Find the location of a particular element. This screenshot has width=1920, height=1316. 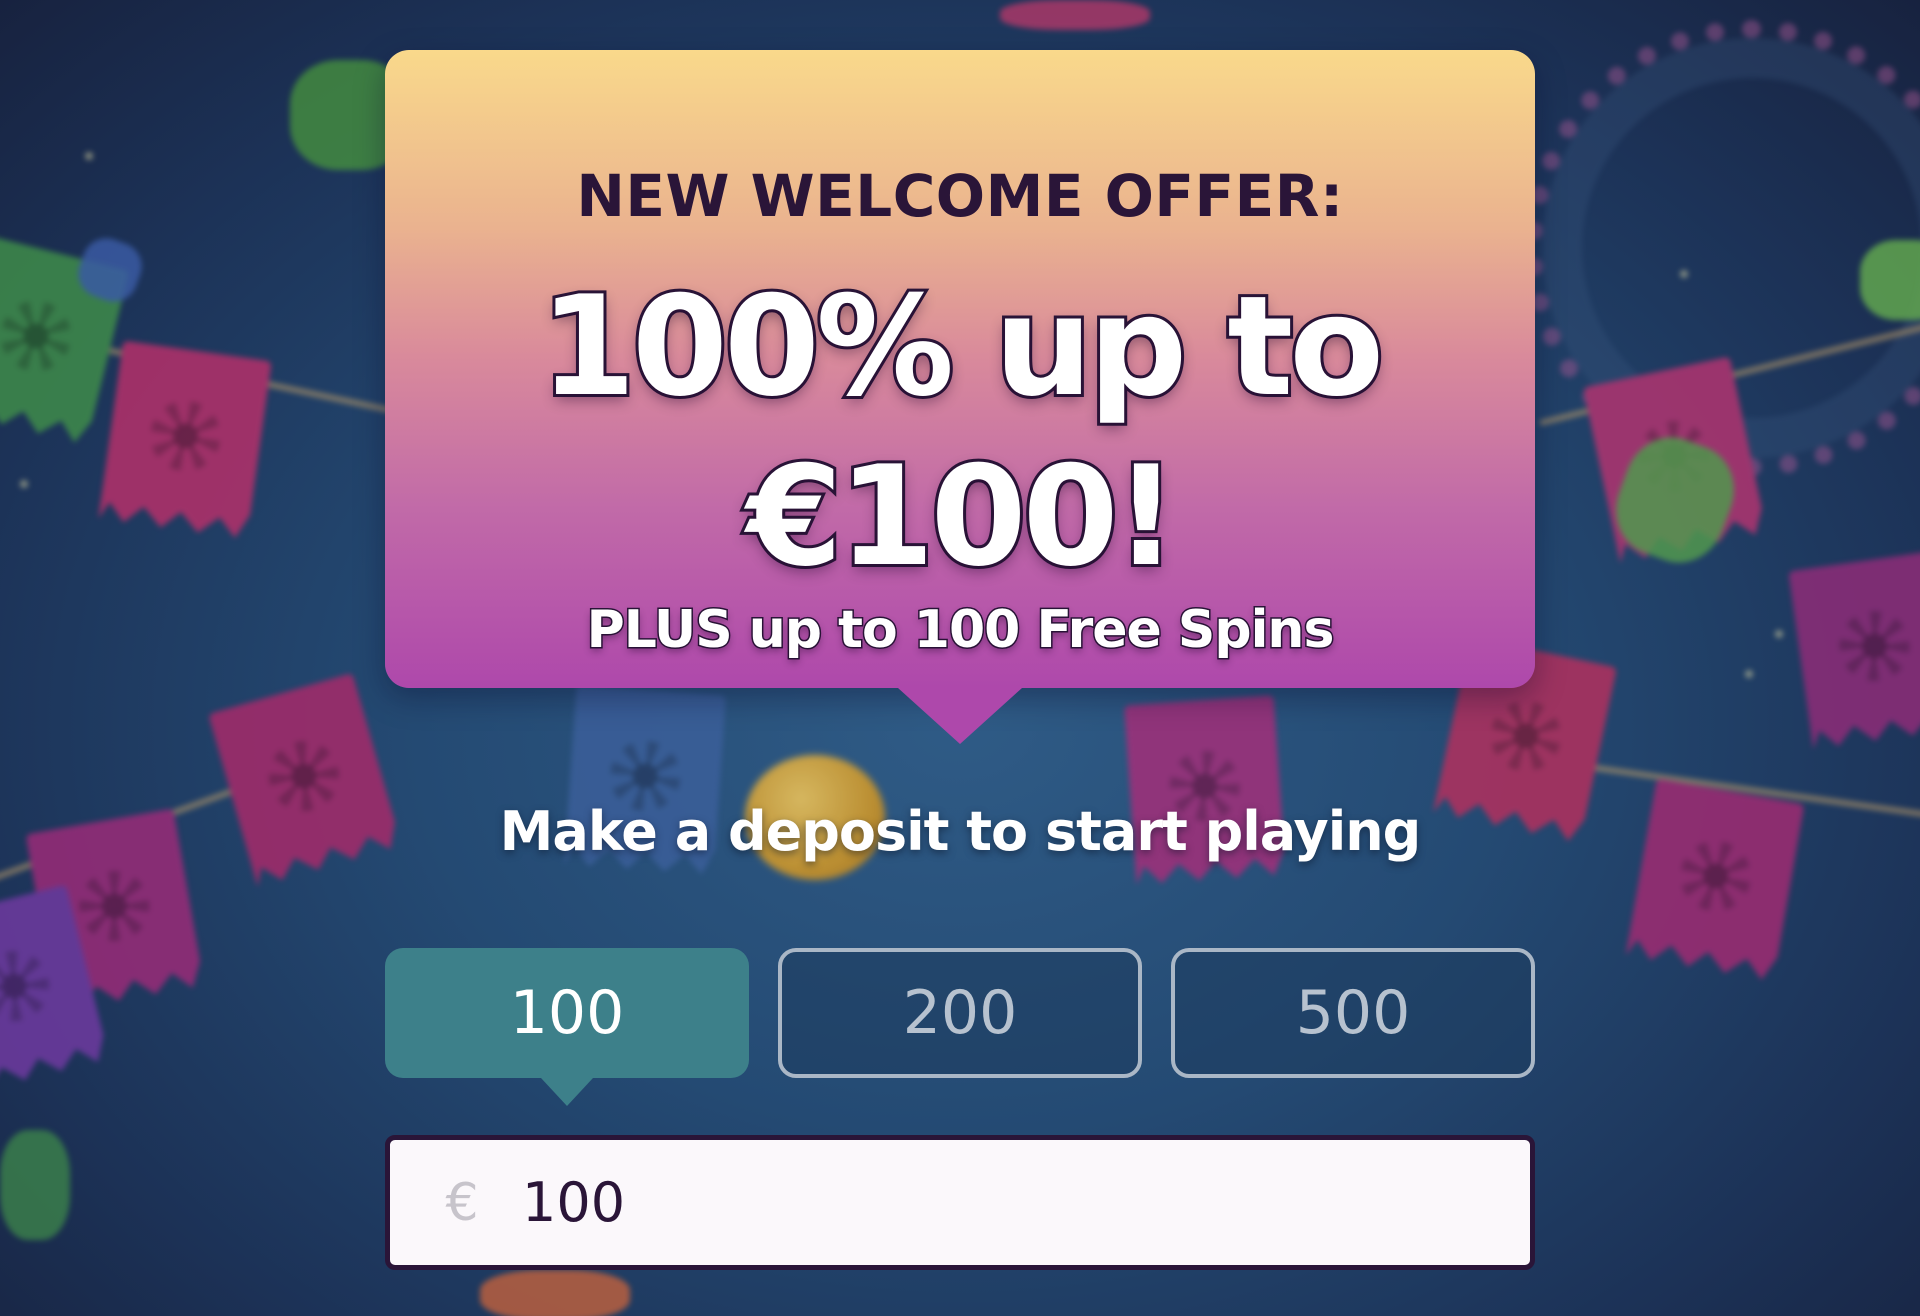

amount-option-100: 100 is located at coordinates (567, 1013).